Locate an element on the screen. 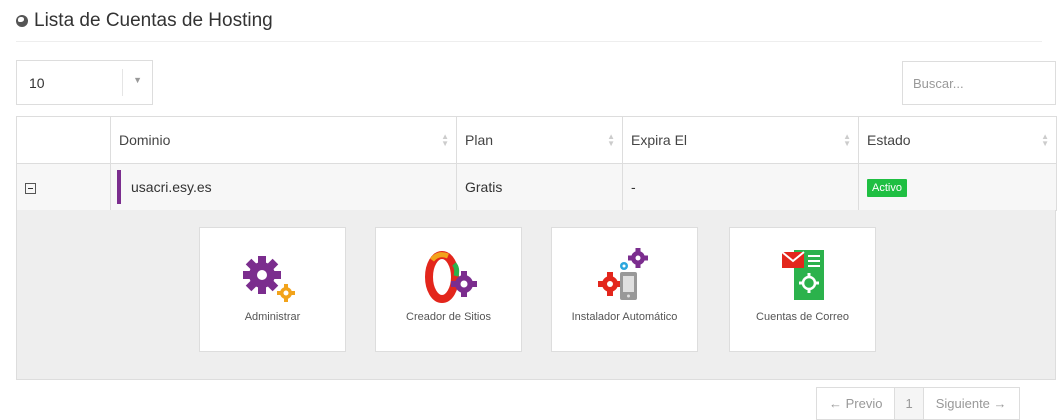  column-label: Expira El is located at coordinates (659, 140).